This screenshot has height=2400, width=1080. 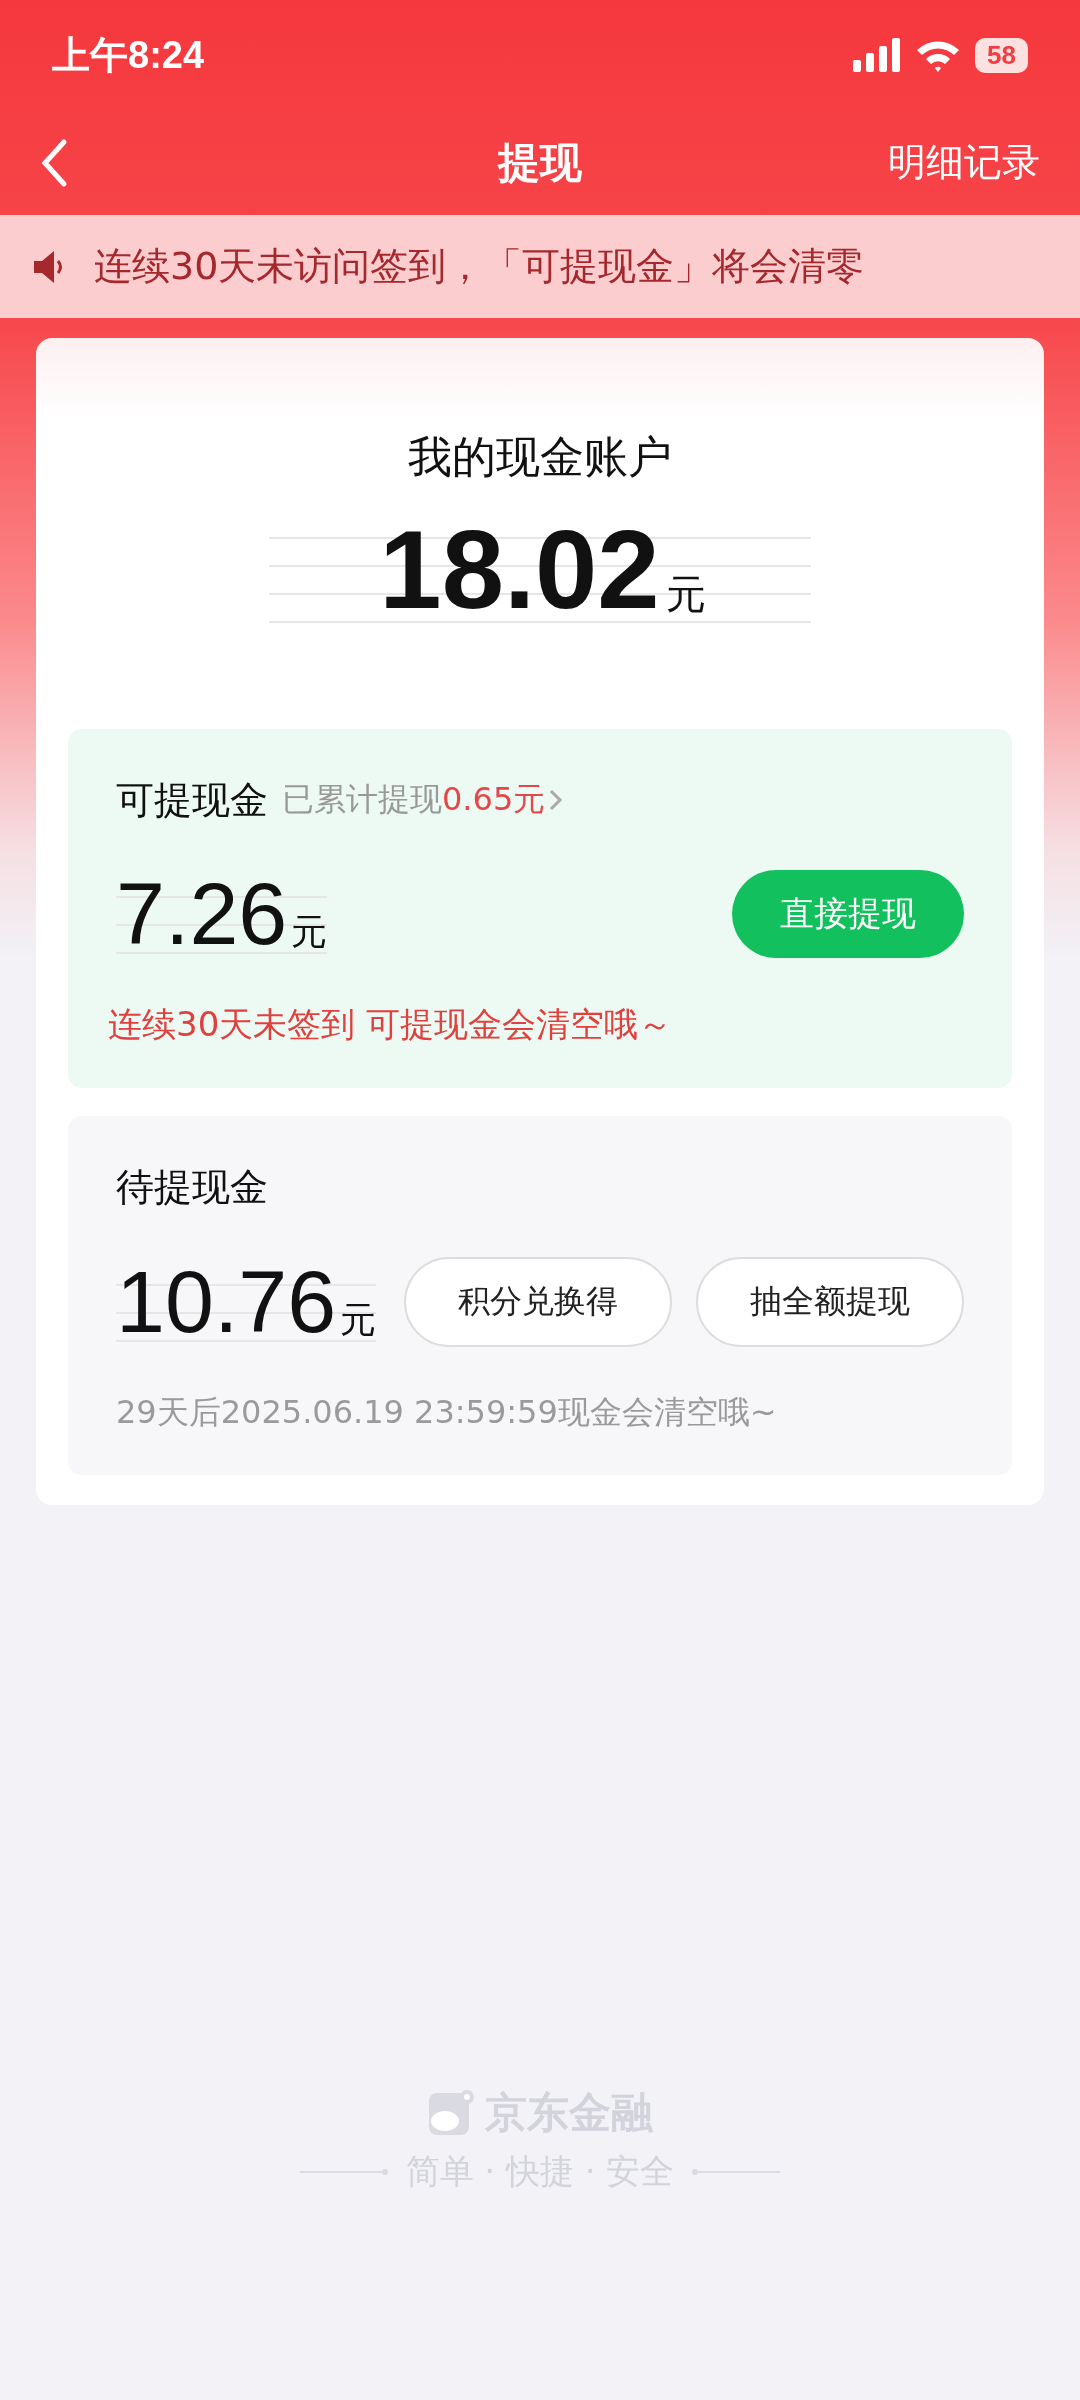 What do you see at coordinates (538, 1301) in the screenshot?
I see `outline-button: 积分兑换得` at bounding box center [538, 1301].